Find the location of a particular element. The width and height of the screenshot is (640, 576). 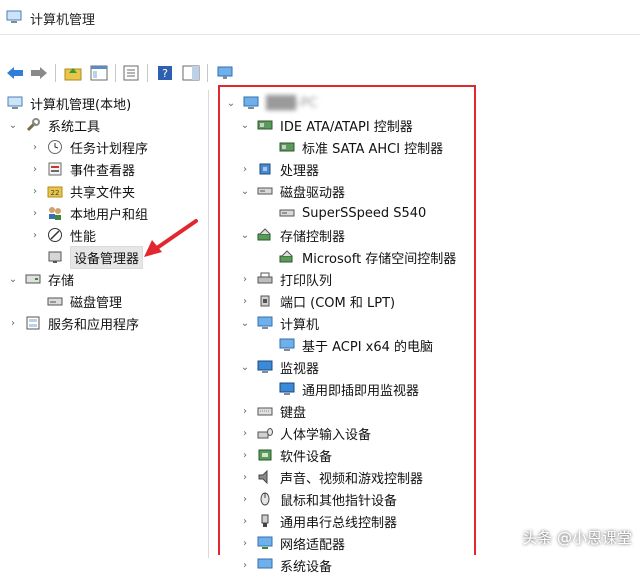

tree-performance: › 性能 is located at coordinates (62, 235).